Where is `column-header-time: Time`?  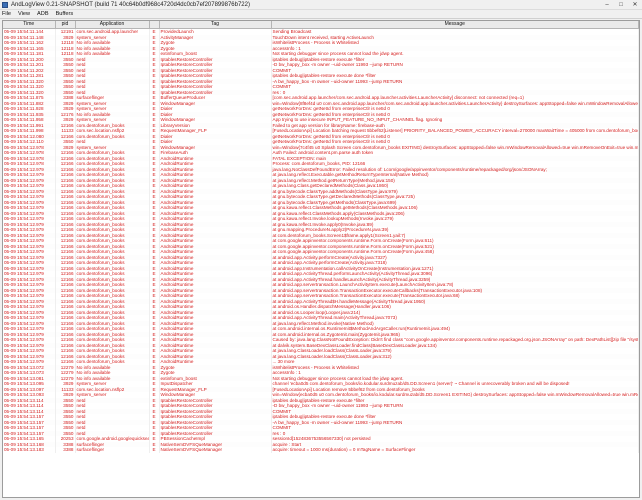
column-header-time: Time is located at coordinates (29, 25).